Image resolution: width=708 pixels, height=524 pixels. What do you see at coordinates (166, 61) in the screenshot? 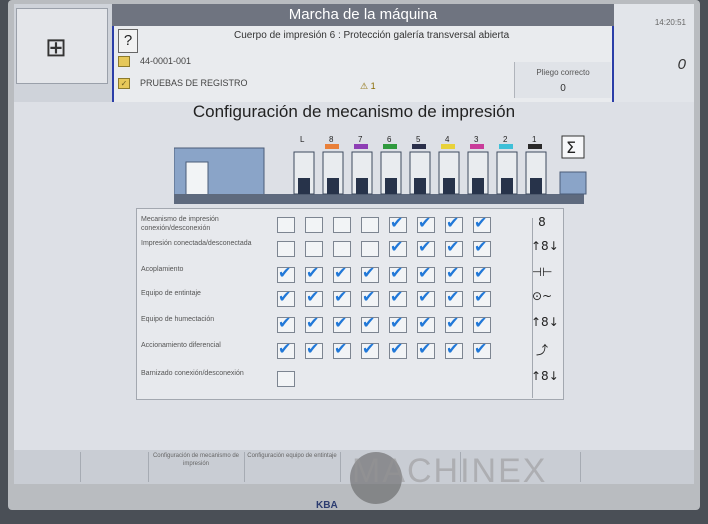
I see `job-number: 44-0001-001` at bounding box center [166, 61].